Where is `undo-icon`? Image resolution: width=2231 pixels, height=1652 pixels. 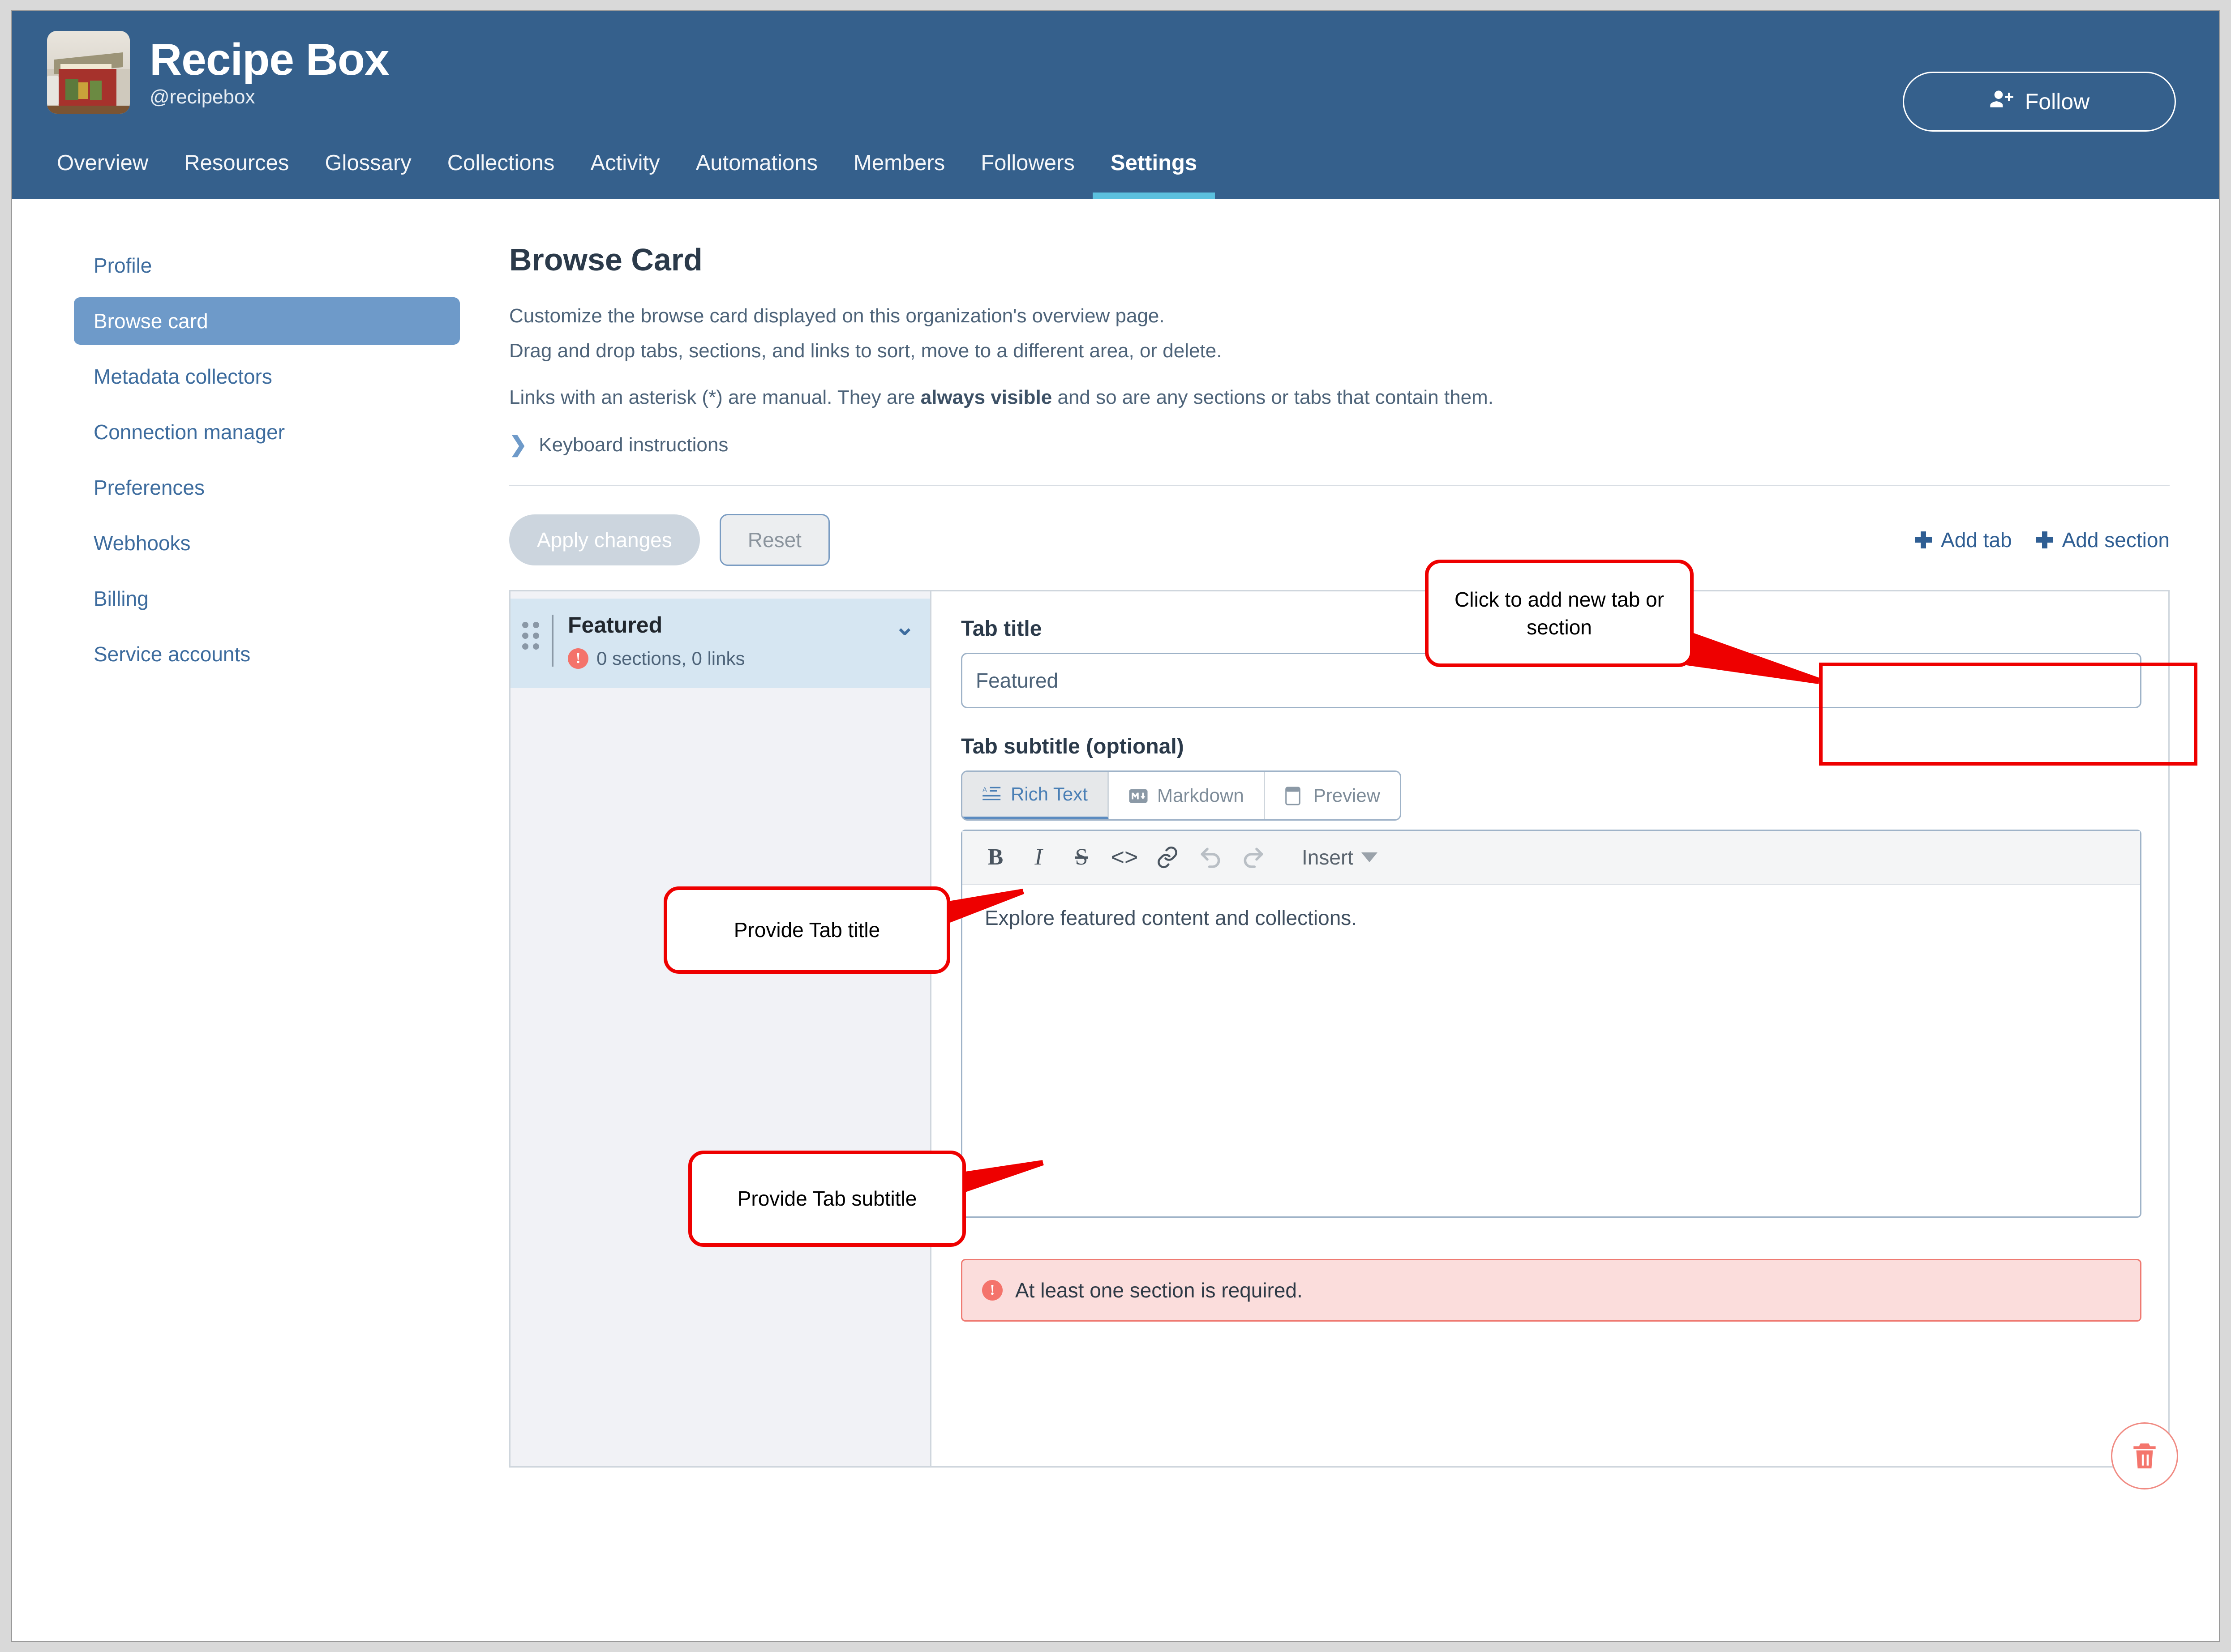
undo-icon is located at coordinates (1210, 857).